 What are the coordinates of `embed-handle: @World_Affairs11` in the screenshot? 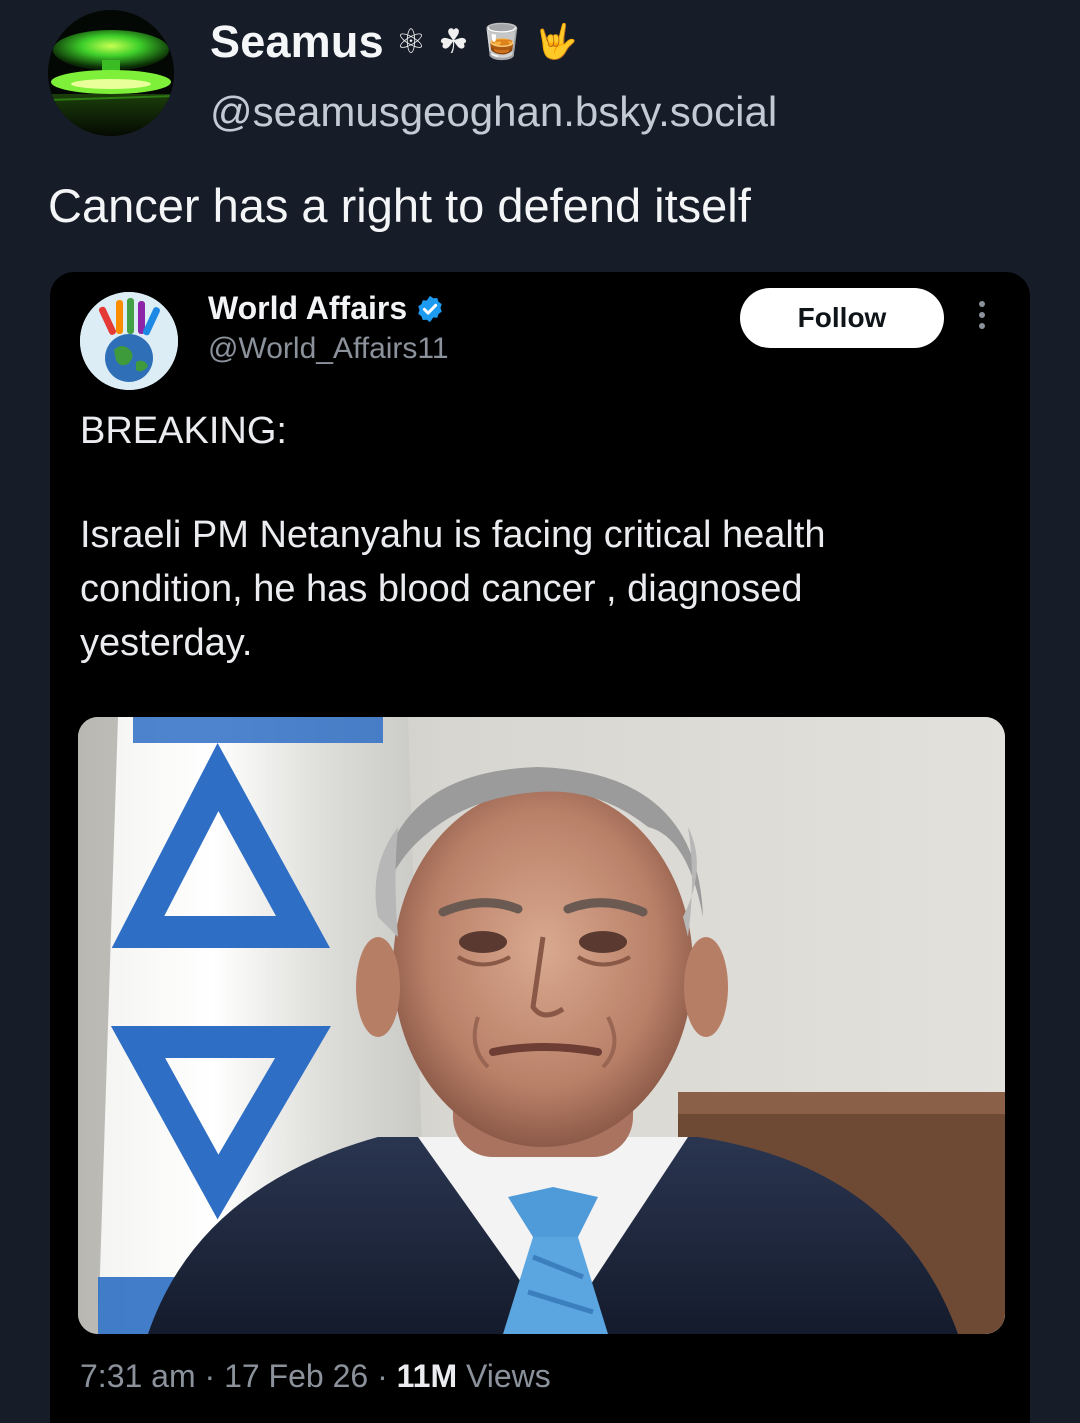 It's located at (328, 348).